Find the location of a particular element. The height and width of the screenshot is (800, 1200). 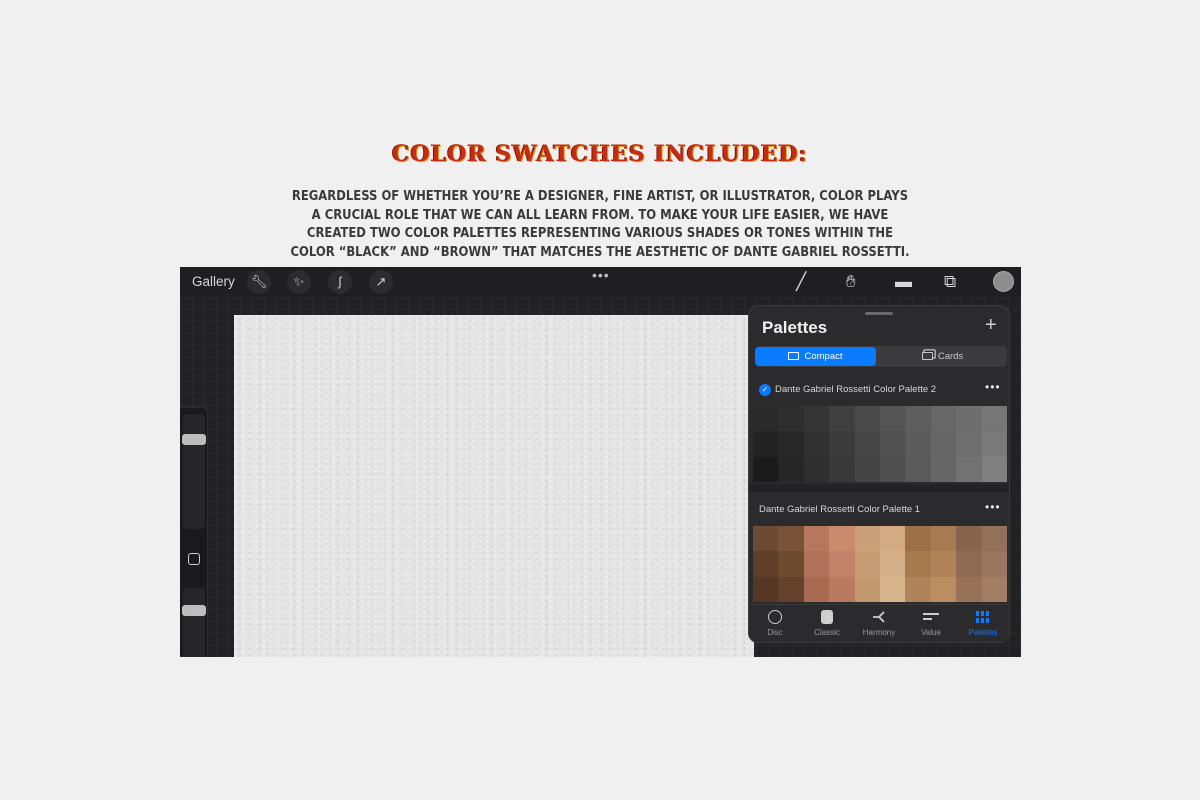

top-toolbar: Gallery 🔧︎ ✨︎ ʃ ↗ ••• ╱ ✋︎ ▬ ⧉ is located at coordinates (600, 282).